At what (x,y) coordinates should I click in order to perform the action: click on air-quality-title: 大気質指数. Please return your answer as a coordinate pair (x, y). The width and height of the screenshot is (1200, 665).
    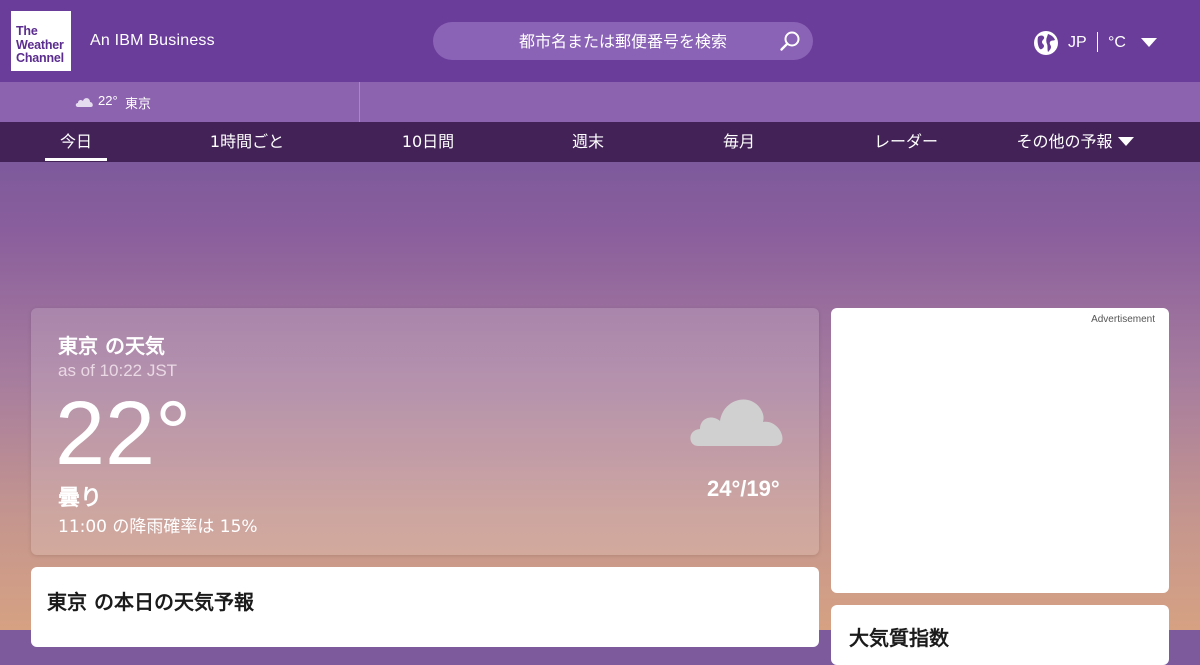
    Looking at the image, I should click on (899, 638).